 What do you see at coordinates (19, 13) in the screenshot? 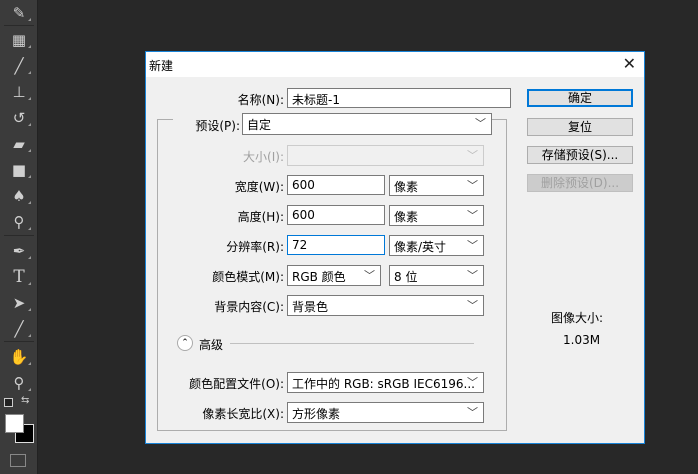
I see `eyedropper-icon: ✎` at bounding box center [19, 13].